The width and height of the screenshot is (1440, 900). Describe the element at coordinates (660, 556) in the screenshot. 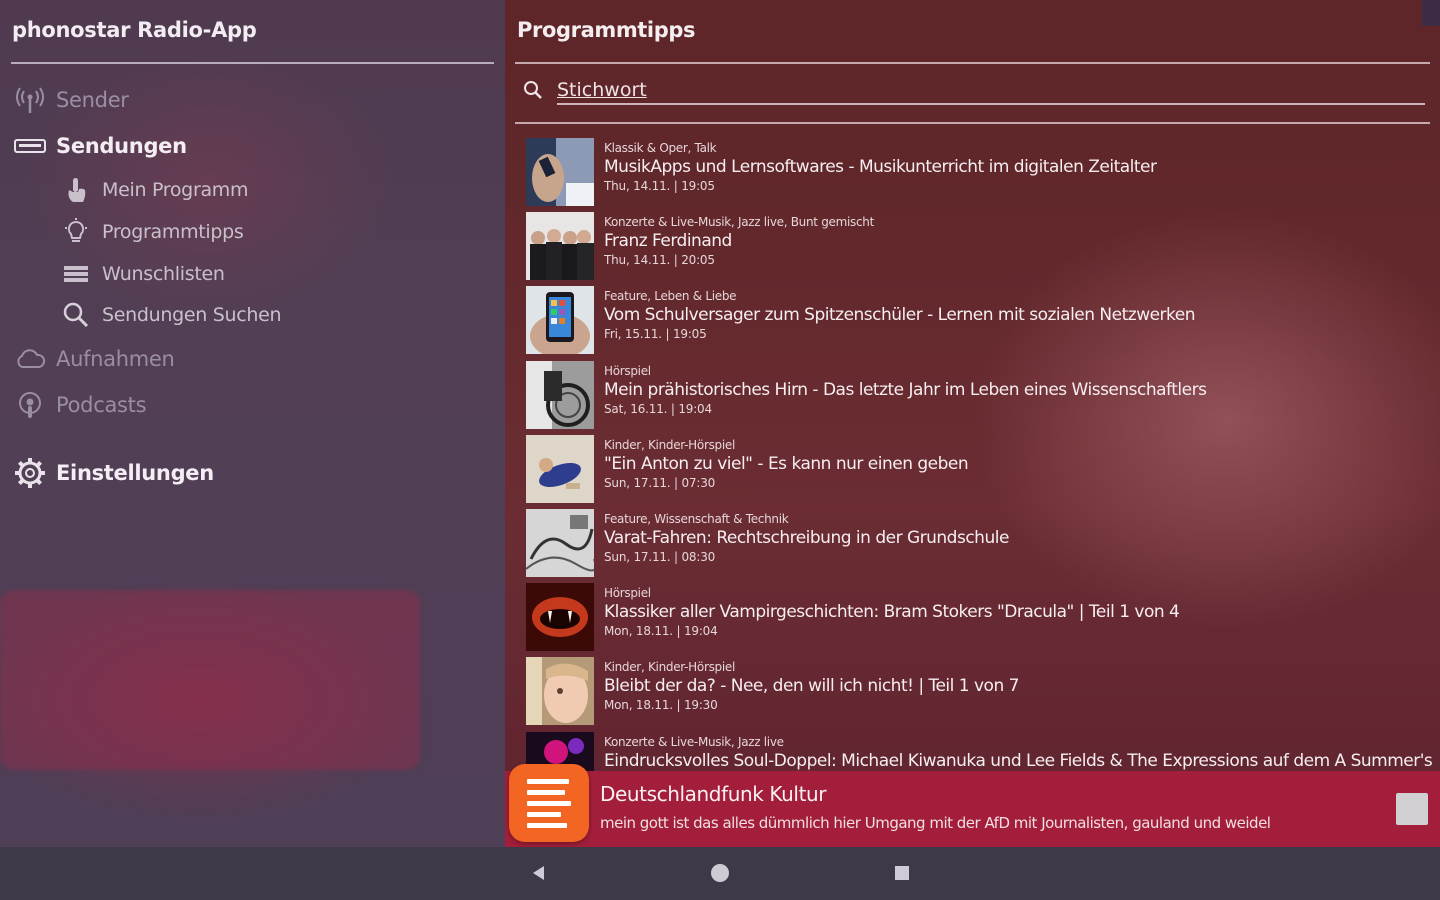

I see `item-date: Sun, 17.11. | 08:30` at that location.